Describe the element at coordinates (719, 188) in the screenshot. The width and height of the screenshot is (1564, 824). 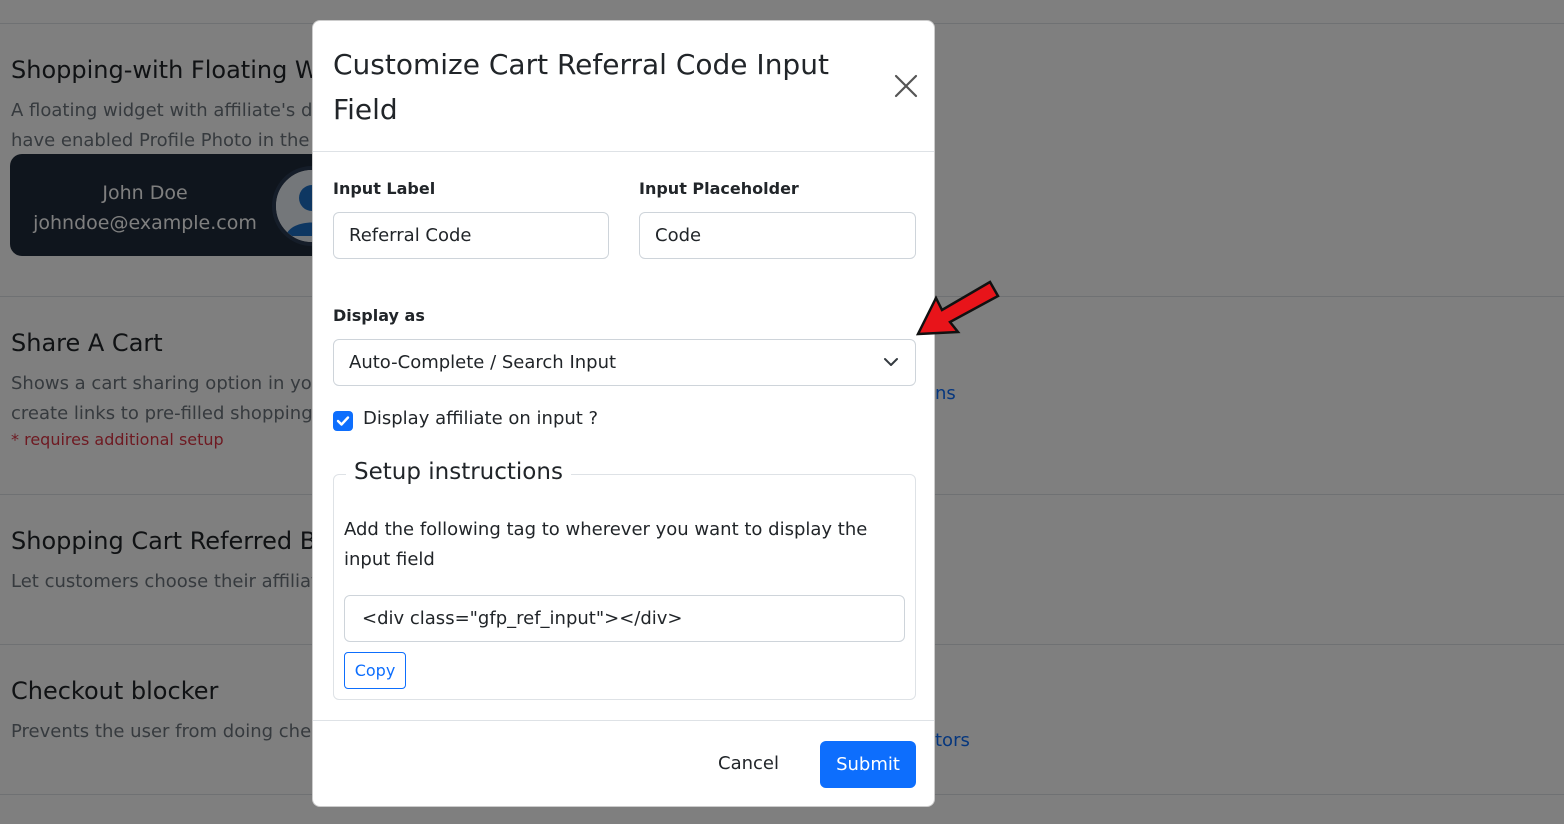
I see `input-placeholder-label: Input Placeholder` at that location.